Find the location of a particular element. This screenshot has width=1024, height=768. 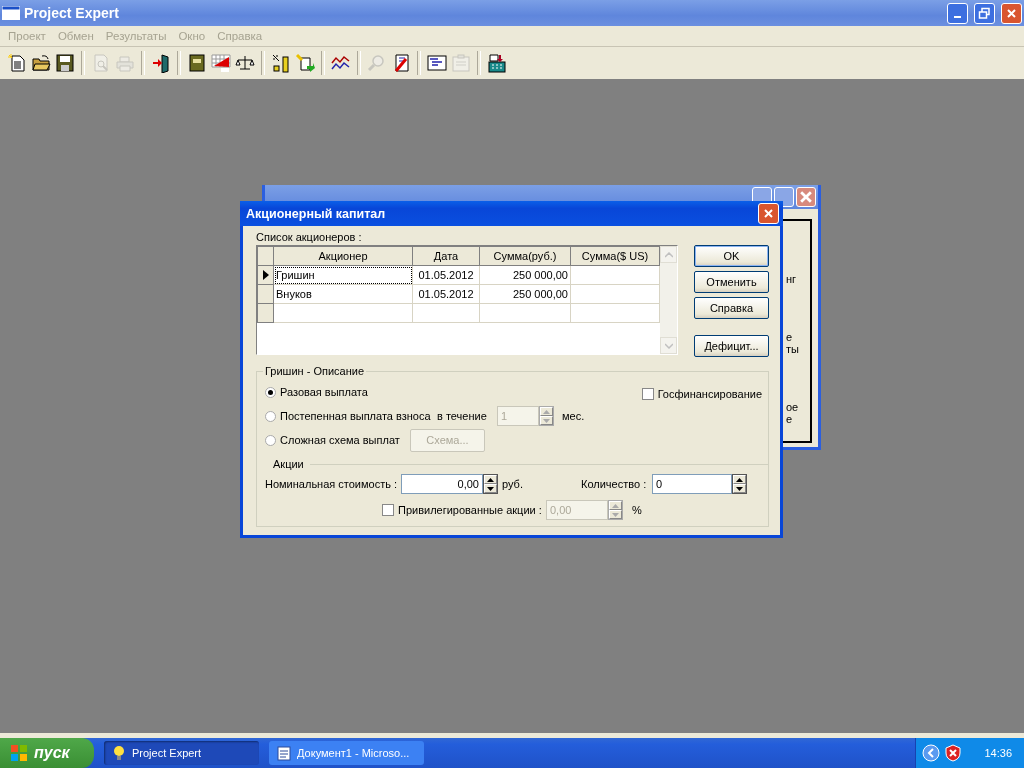

scroll-down-icon is located at coordinates (668, 345).